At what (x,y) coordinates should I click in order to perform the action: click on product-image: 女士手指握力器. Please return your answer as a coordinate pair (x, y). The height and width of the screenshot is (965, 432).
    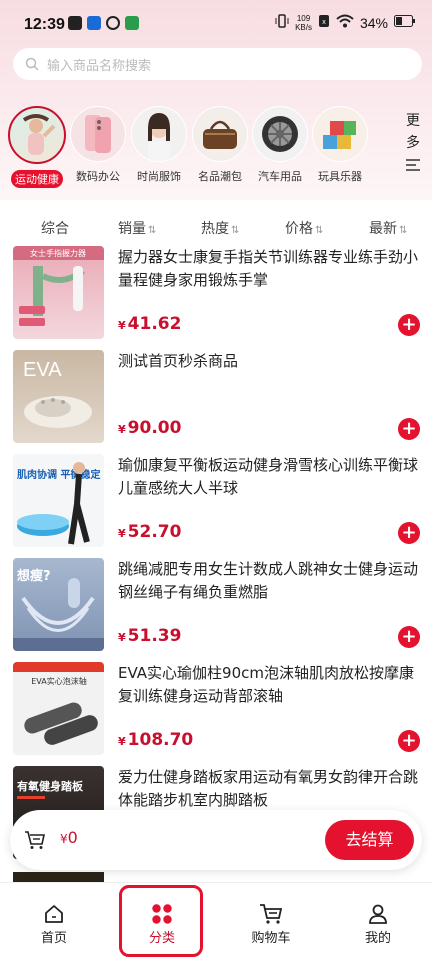
    Looking at the image, I should click on (58, 292).